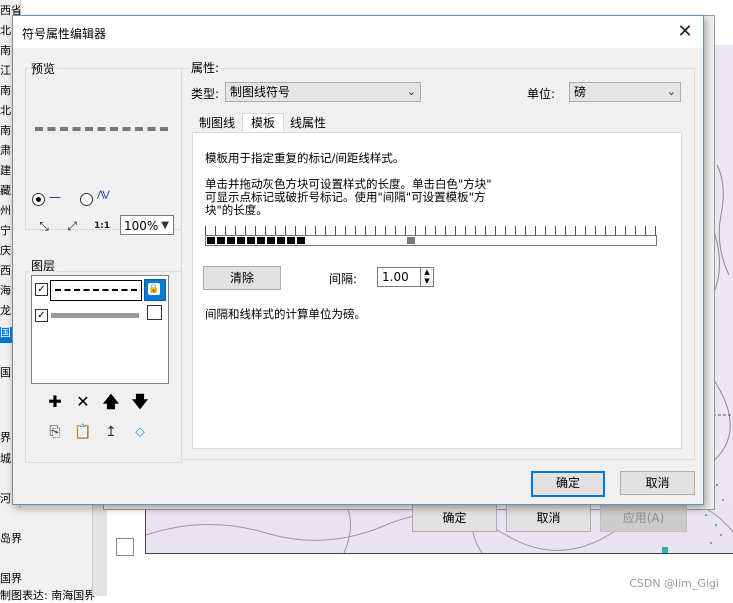 Image resolution: width=733 pixels, height=603 pixels. What do you see at coordinates (100, 329) in the screenshot?
I see `layer-list: ✓ 🔒 ✓` at bounding box center [100, 329].